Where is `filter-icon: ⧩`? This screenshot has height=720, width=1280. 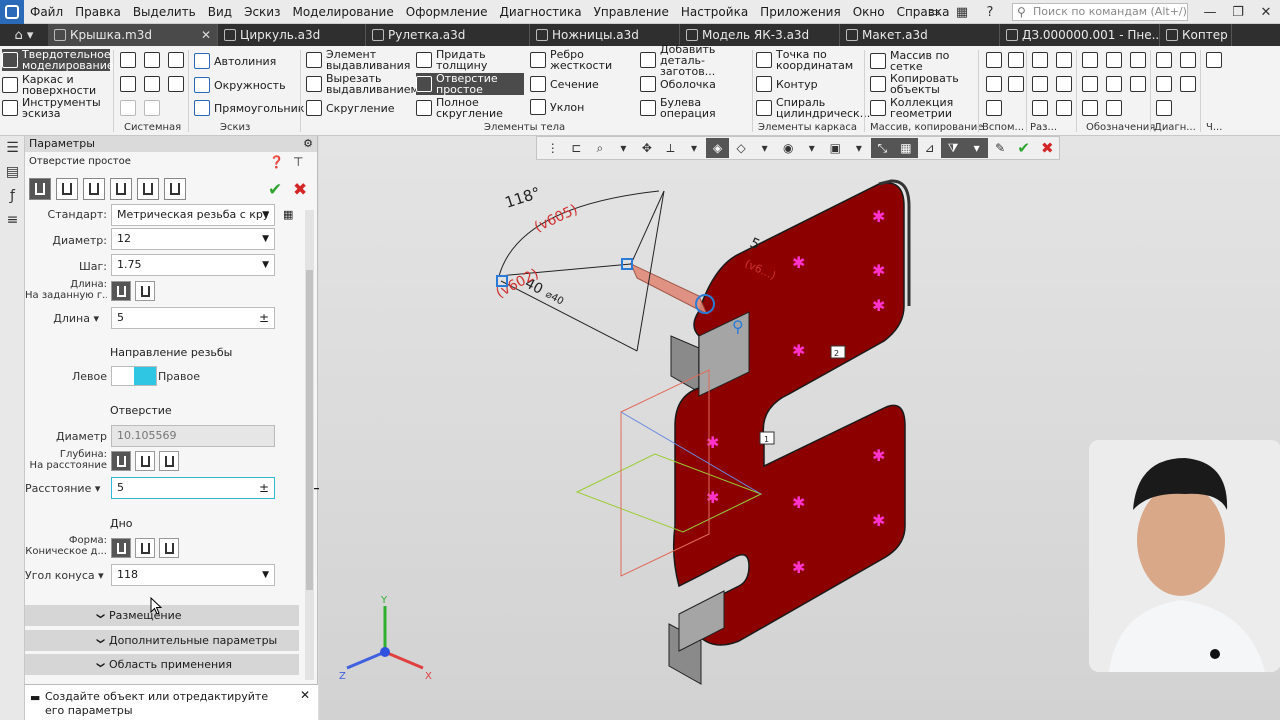
filter-icon: ⧩ is located at coordinates (953, 148).